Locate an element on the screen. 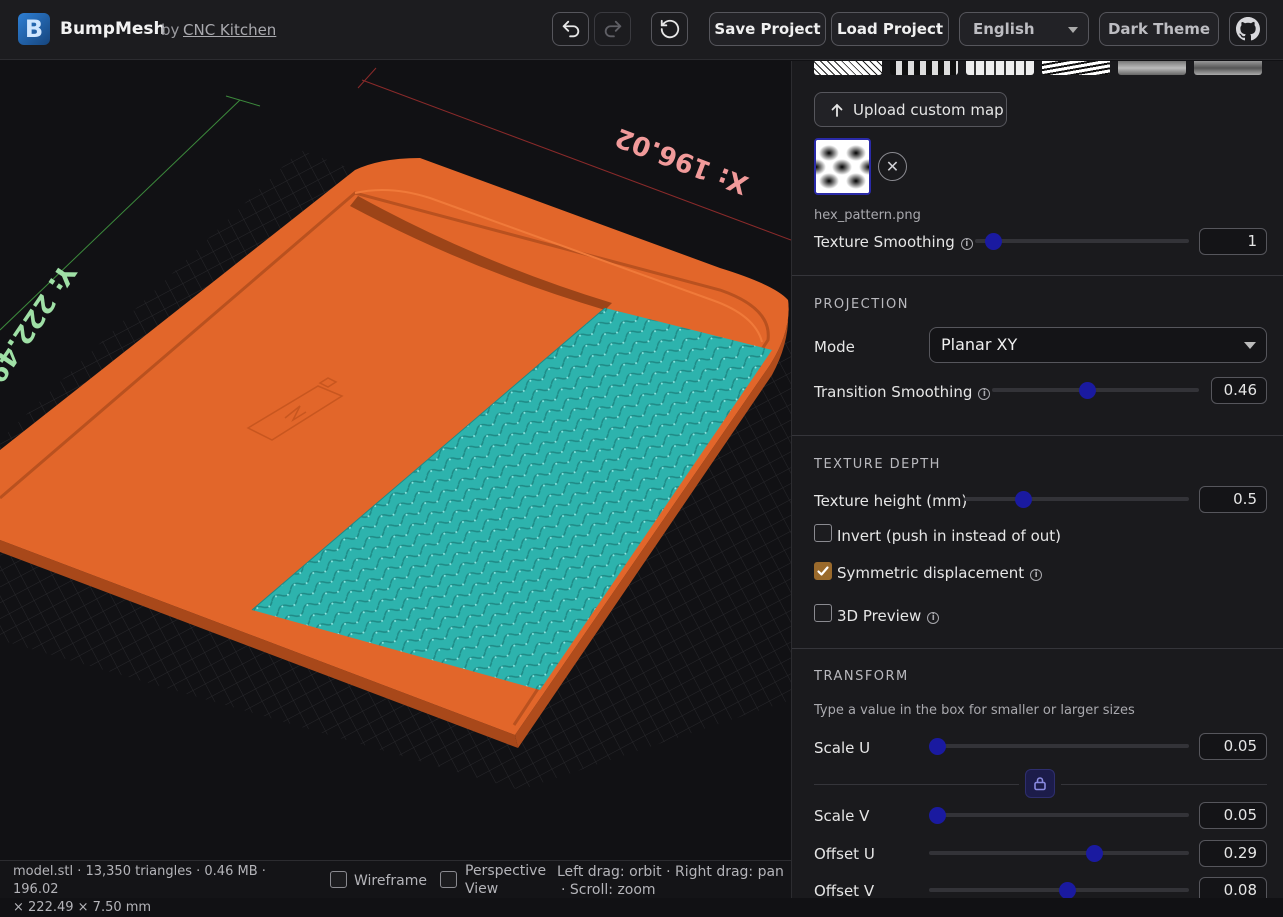 Image resolution: width=1283 pixels, height=917 pixels. texture-smoothing-input: 1 is located at coordinates (1233, 241).